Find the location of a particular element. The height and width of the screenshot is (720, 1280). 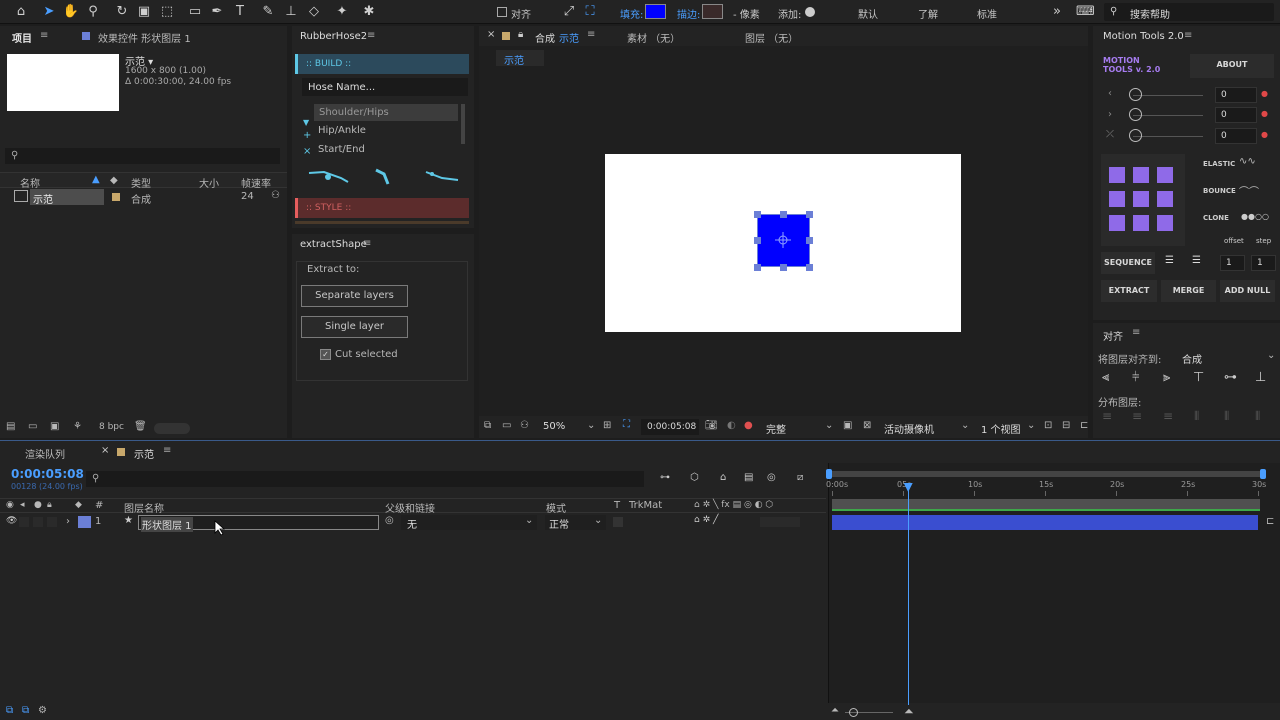

elastic-button: ELASTIC ∿∿ is located at coordinates (1237, 165).